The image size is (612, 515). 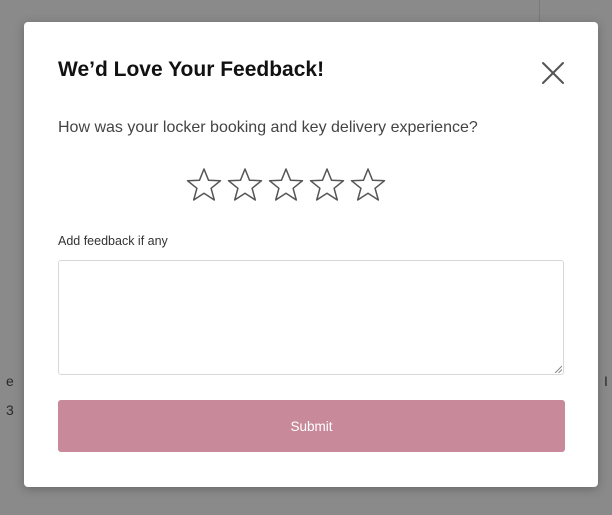 What do you see at coordinates (558, 369) in the screenshot?
I see `resize-grip-icon` at bounding box center [558, 369].